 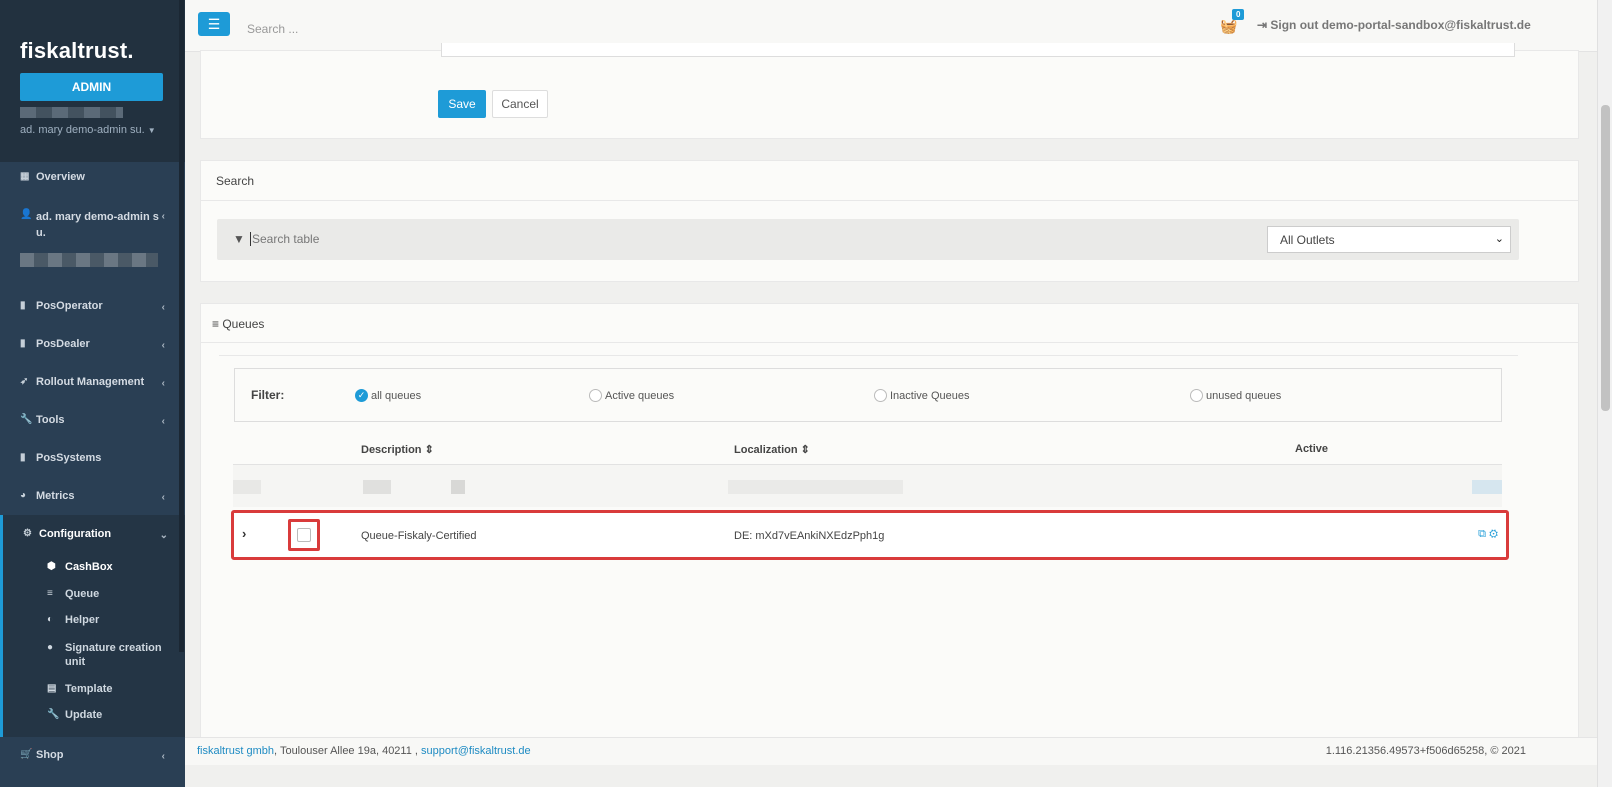 I want to click on table-row, so click(x=867, y=485).